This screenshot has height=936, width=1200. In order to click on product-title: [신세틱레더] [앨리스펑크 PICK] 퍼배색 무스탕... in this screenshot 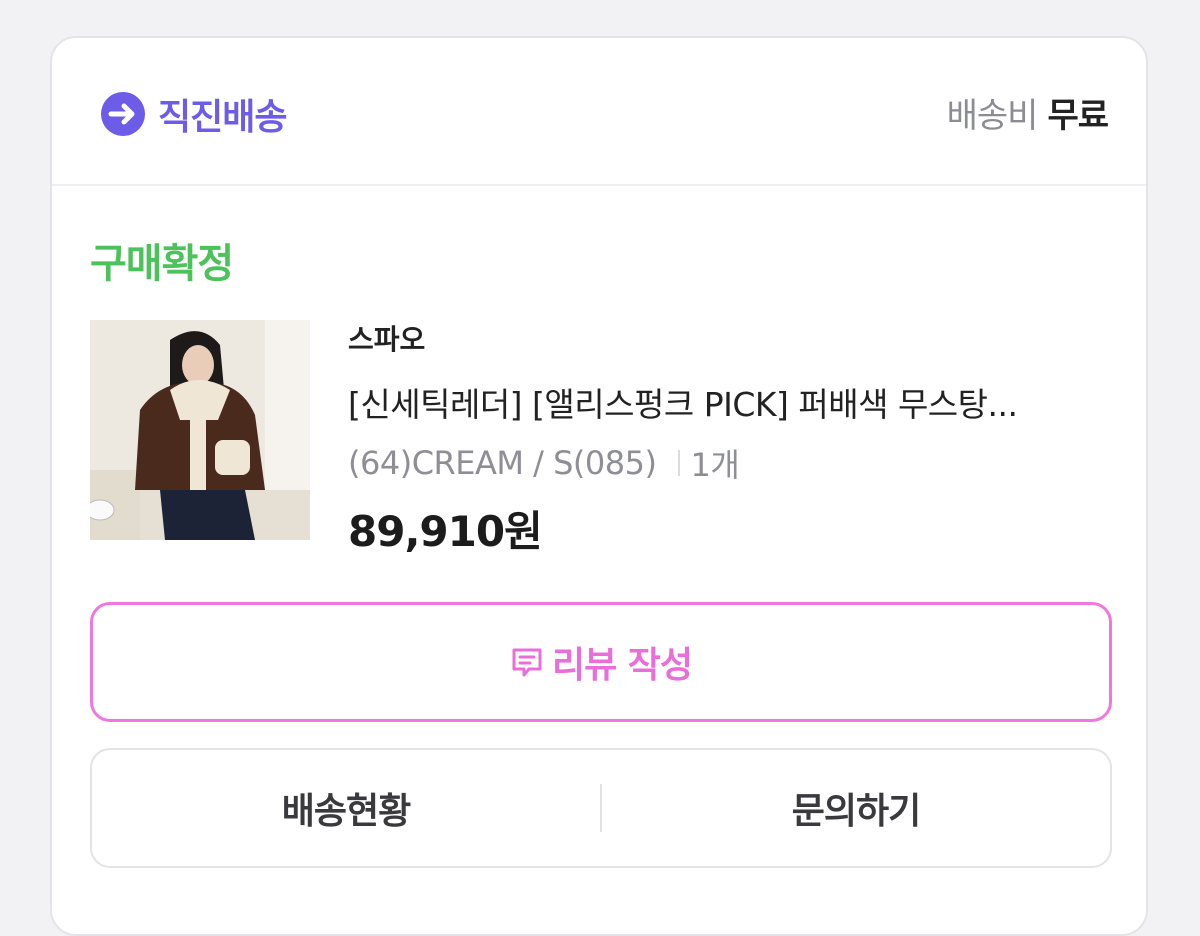, I will do `click(733, 402)`.